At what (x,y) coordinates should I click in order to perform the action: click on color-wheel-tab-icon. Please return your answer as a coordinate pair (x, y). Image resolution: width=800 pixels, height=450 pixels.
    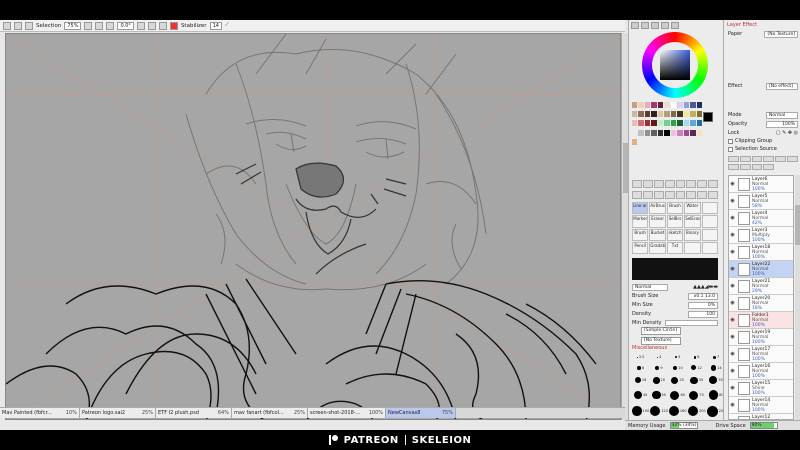
    Looking at the image, I should click on (635, 25).